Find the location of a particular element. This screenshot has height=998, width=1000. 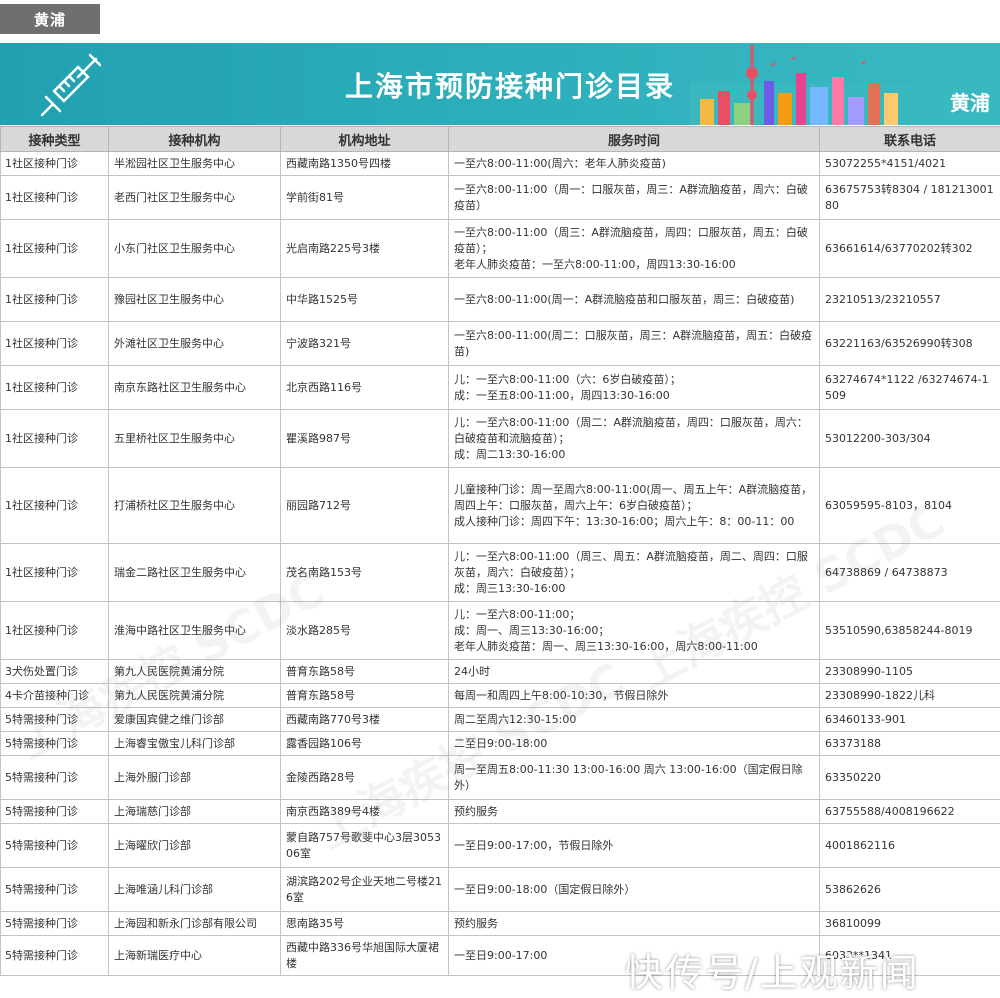

title-banner: 上海市预防接种门诊目录 黄浦 is located at coordinates (500, 84).